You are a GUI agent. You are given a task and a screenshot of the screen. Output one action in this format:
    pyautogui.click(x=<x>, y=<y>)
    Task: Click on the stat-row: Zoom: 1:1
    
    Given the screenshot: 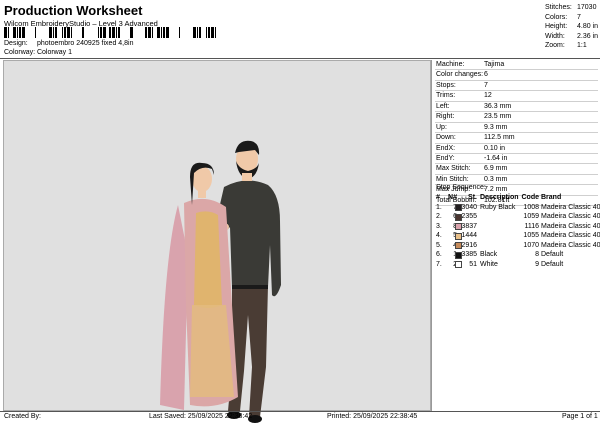 What is the action you would take?
    pyautogui.click(x=566, y=45)
    